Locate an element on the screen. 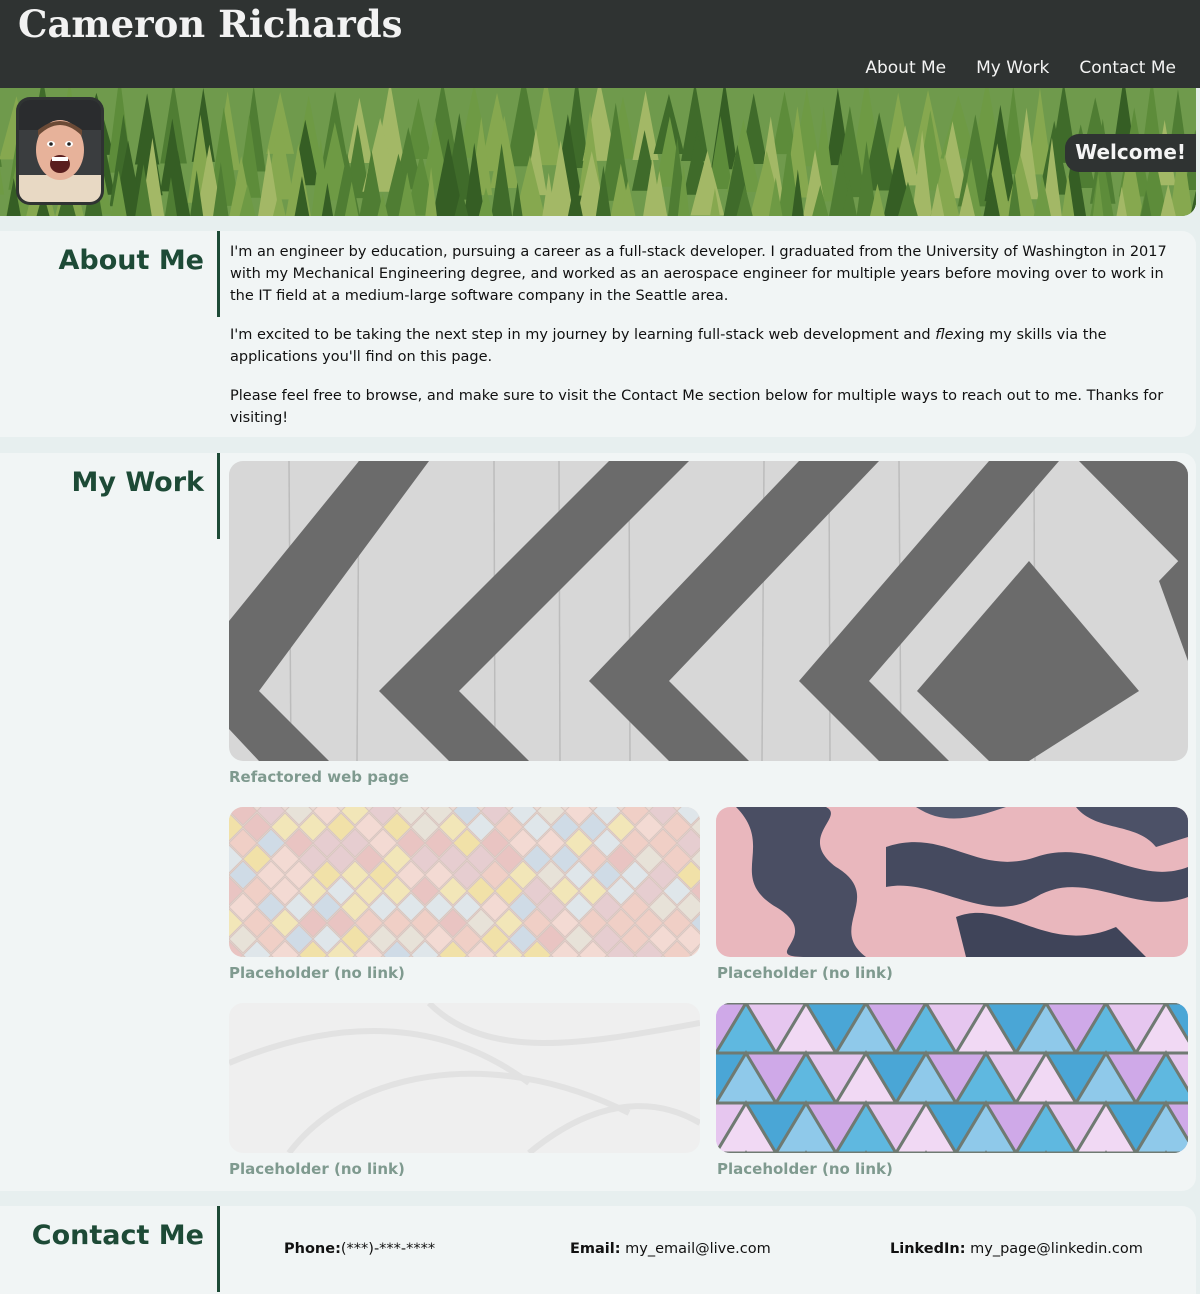  profile-photo is located at coordinates (60, 151).